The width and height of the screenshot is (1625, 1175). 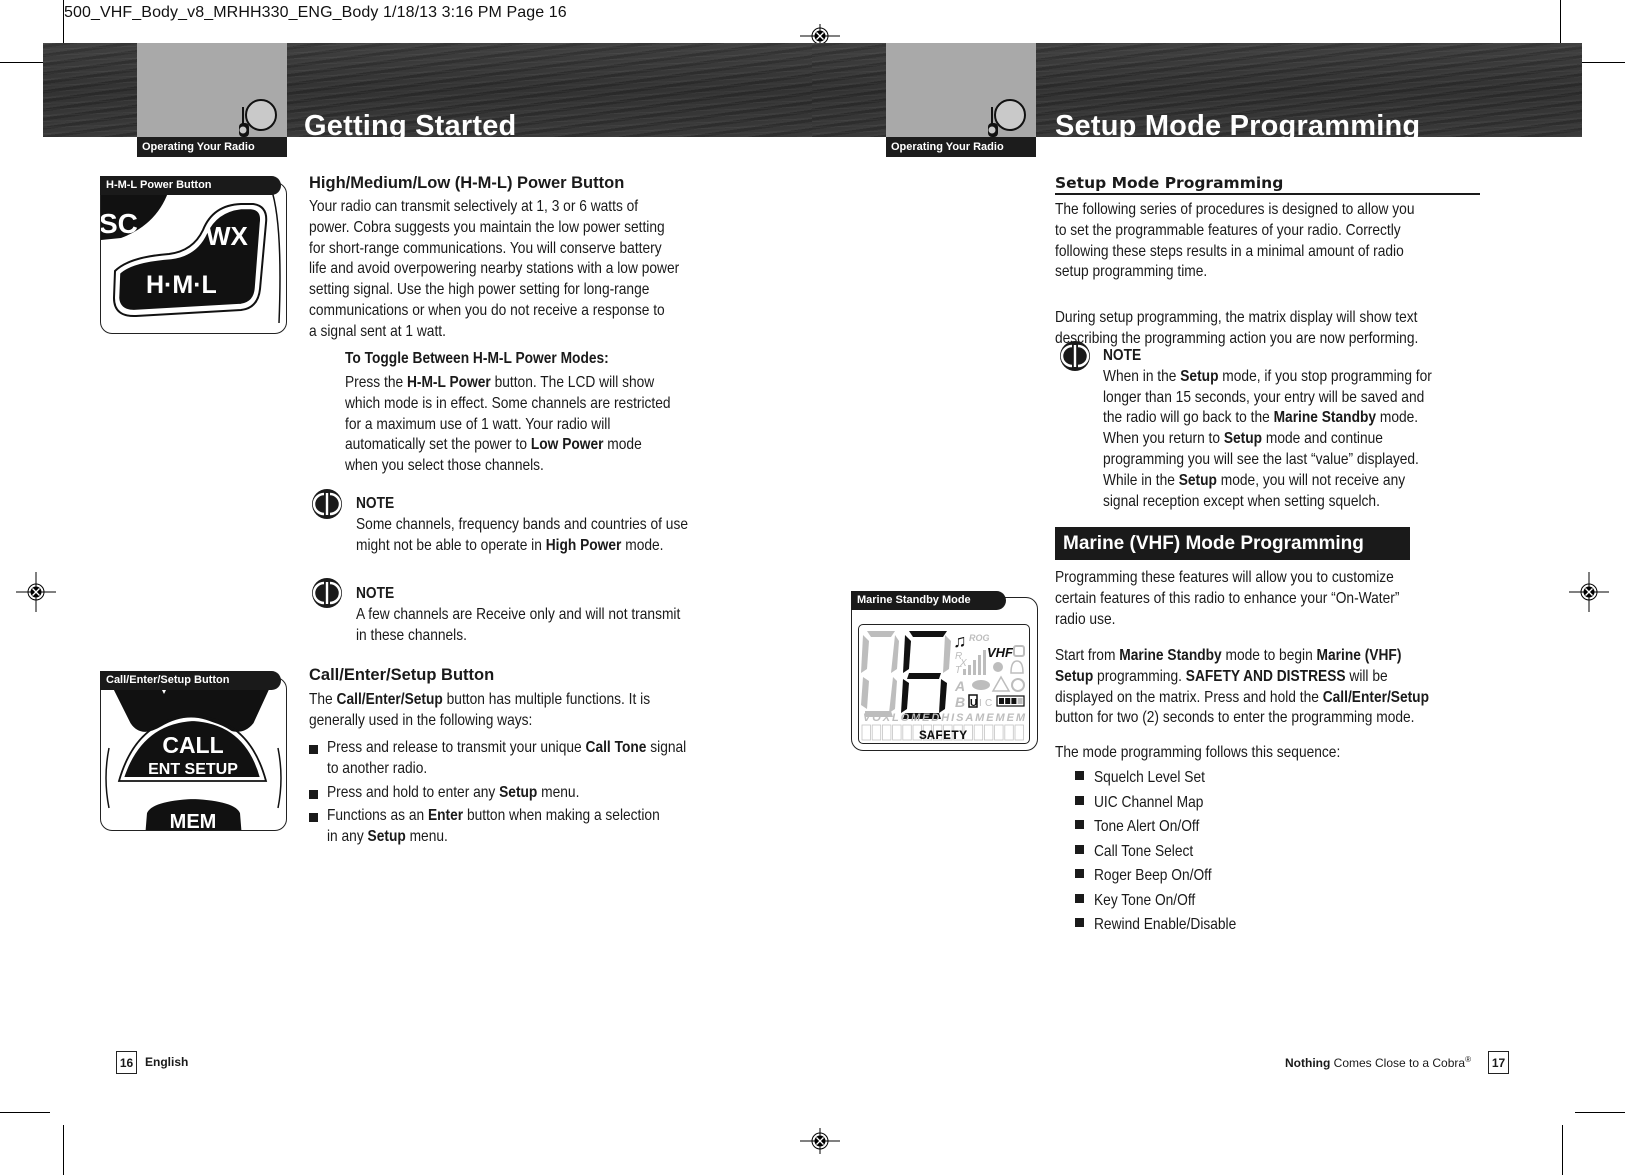 I want to click on hml-heading: High/Medium/Low (H-M-L) Power Button, so click(x=467, y=183).